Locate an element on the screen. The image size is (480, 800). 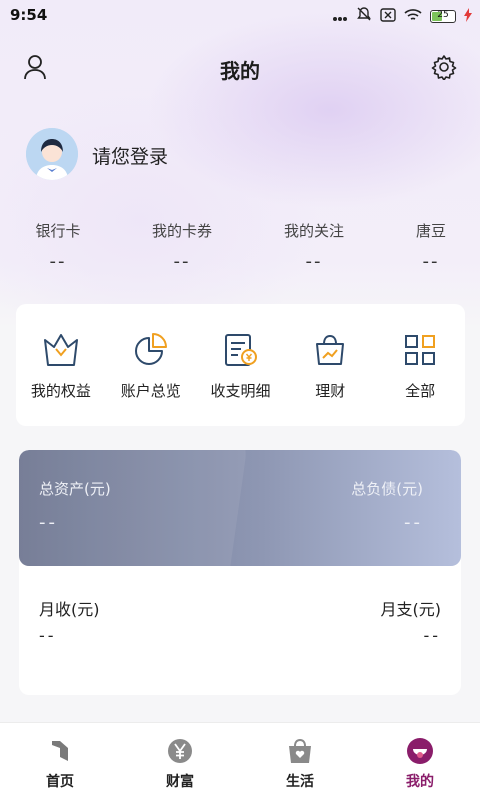
quick-menu-card: 我的权益 账户总览 收支明细 理财 全部 is located at coordinates (240, 365).